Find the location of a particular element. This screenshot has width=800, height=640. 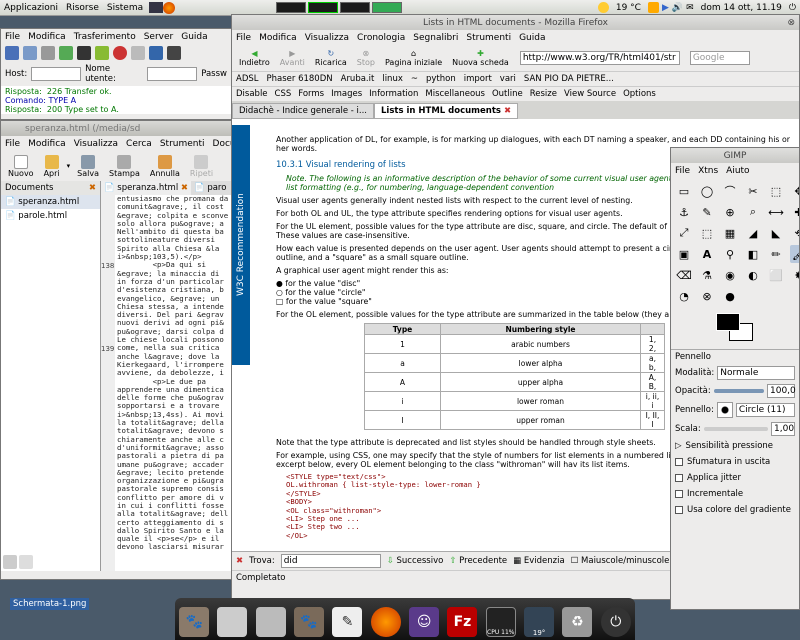

mode-select: Normale is located at coordinates (756, 373).